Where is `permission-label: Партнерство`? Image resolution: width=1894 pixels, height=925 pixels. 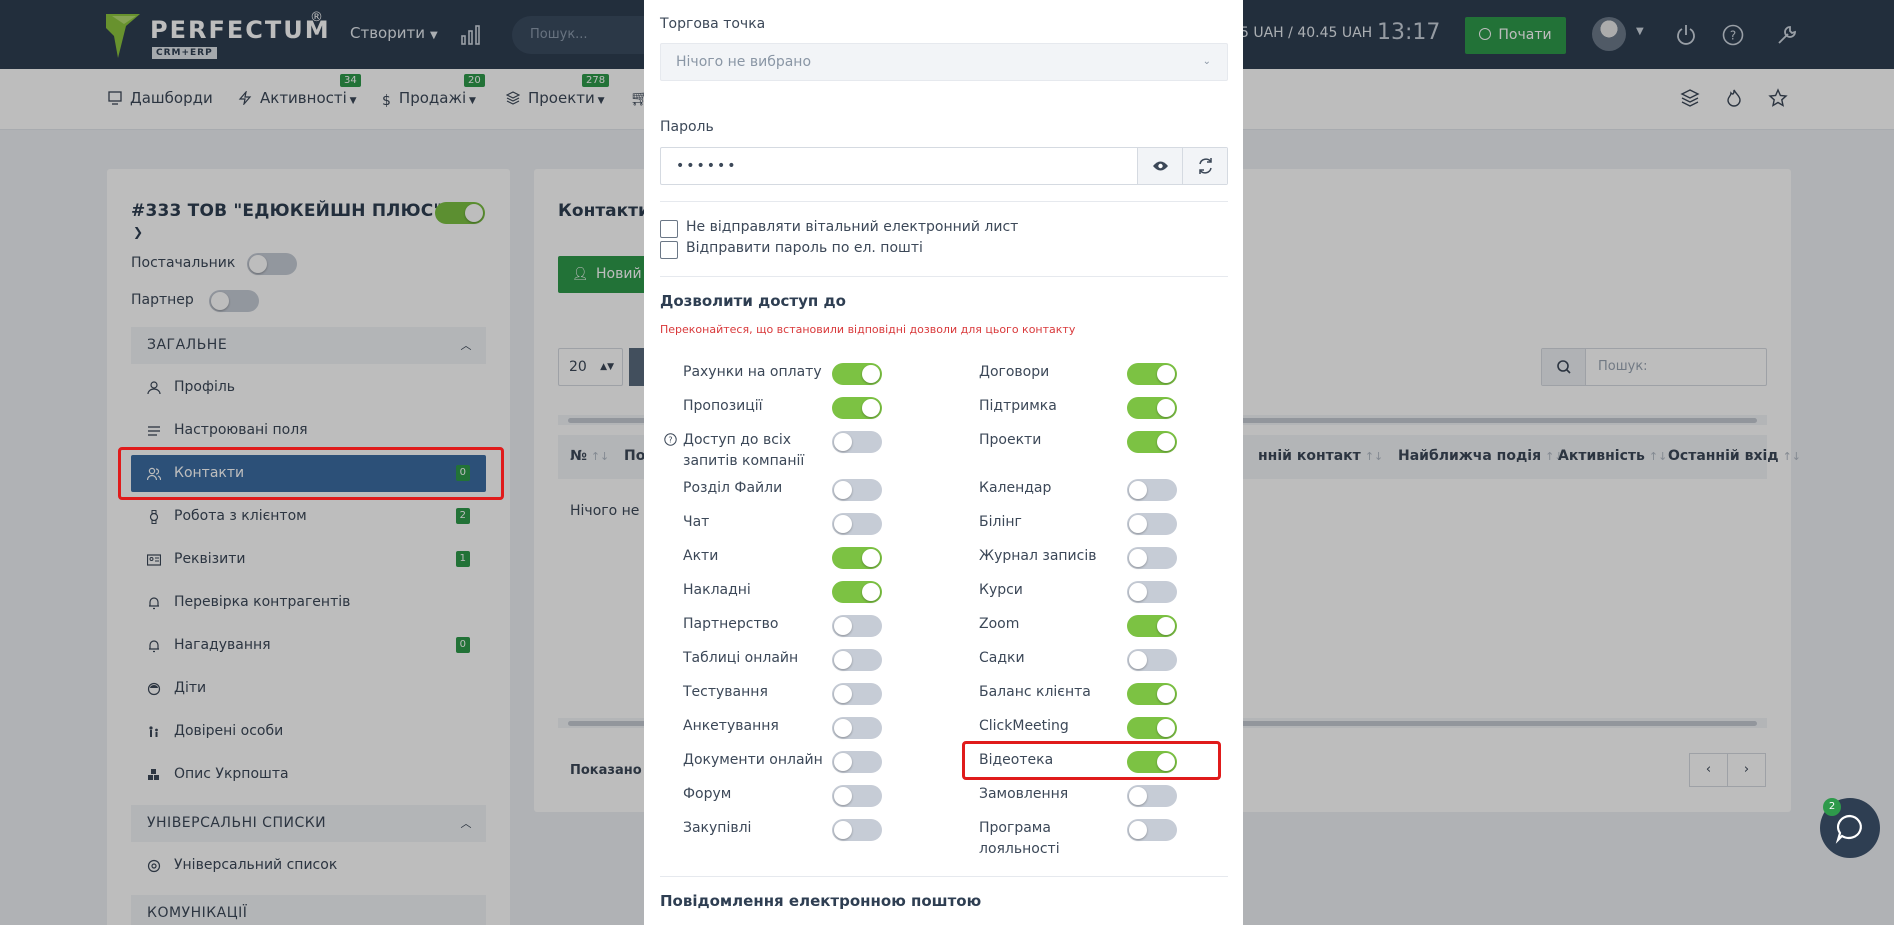
permission-label: Партнерство is located at coordinates (731, 624).